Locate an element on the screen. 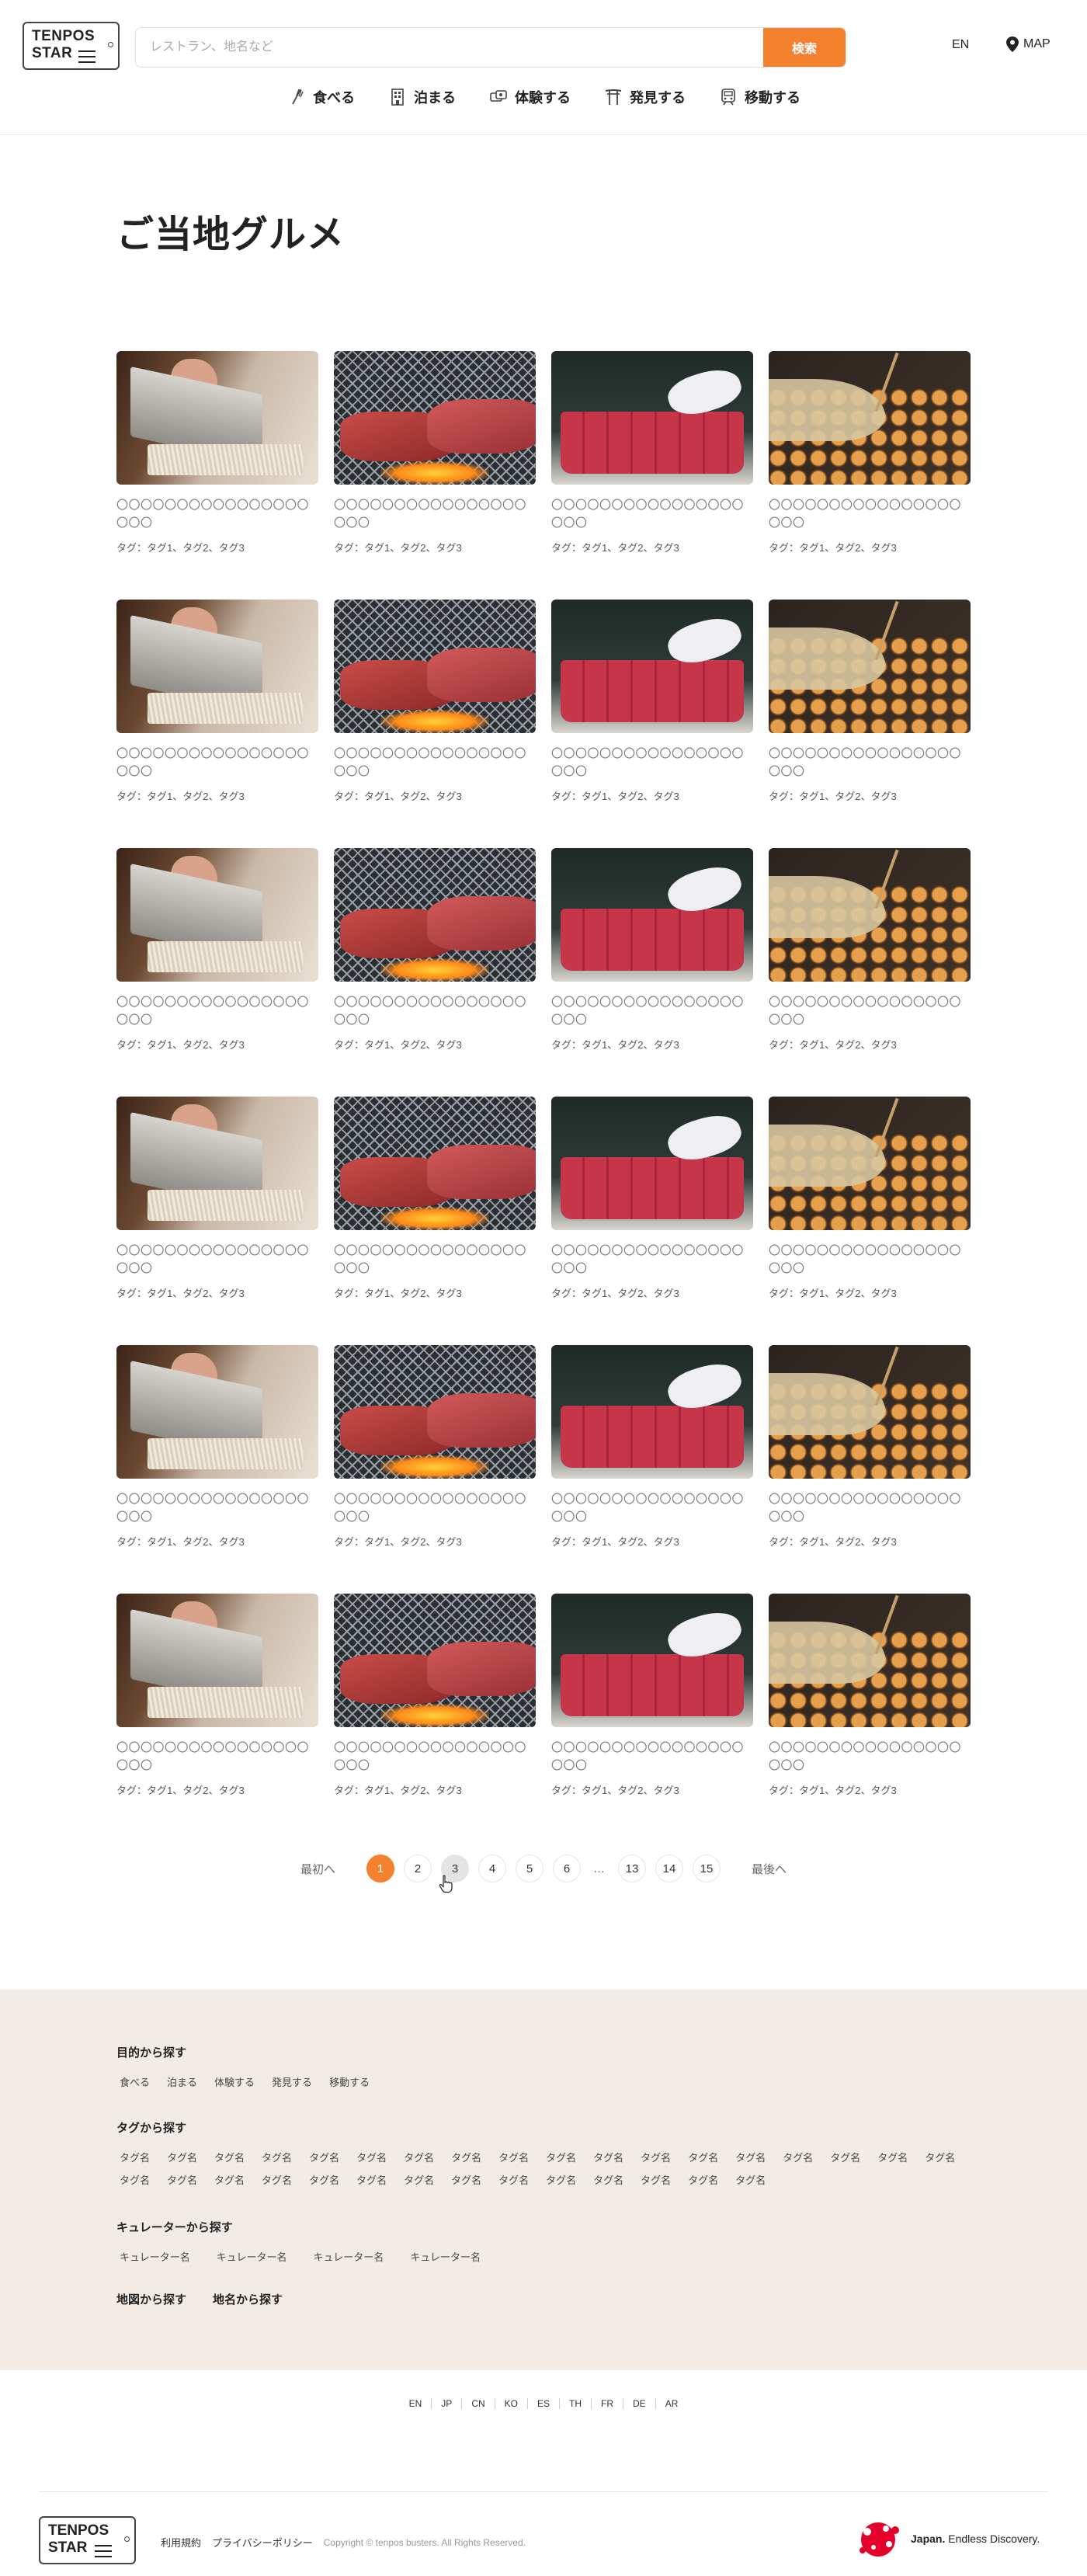 The height and width of the screenshot is (2576, 1087). footer-language-link: JP is located at coordinates (446, 2403).